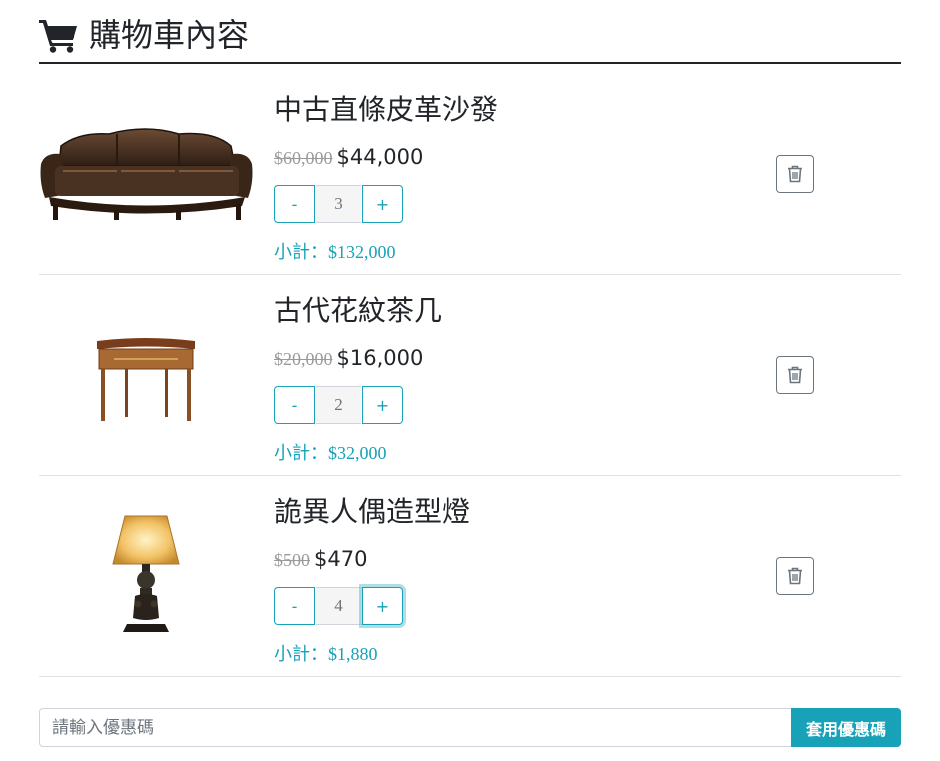 The width and height of the screenshot is (940, 761). I want to click on quantity-value: 3, so click(338, 204).